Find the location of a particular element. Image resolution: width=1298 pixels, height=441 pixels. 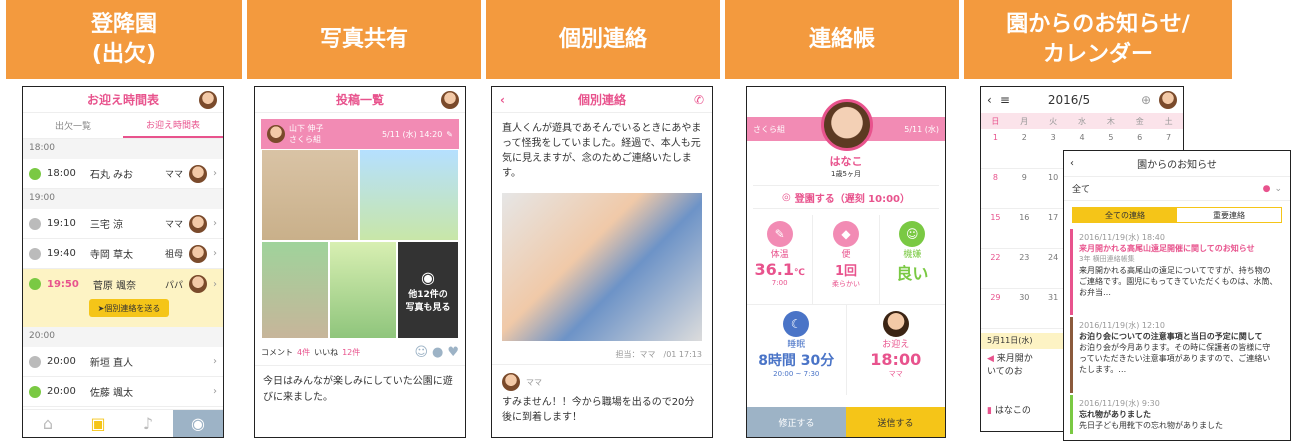

calendar-day: 16 is located at coordinates (1024, 228).